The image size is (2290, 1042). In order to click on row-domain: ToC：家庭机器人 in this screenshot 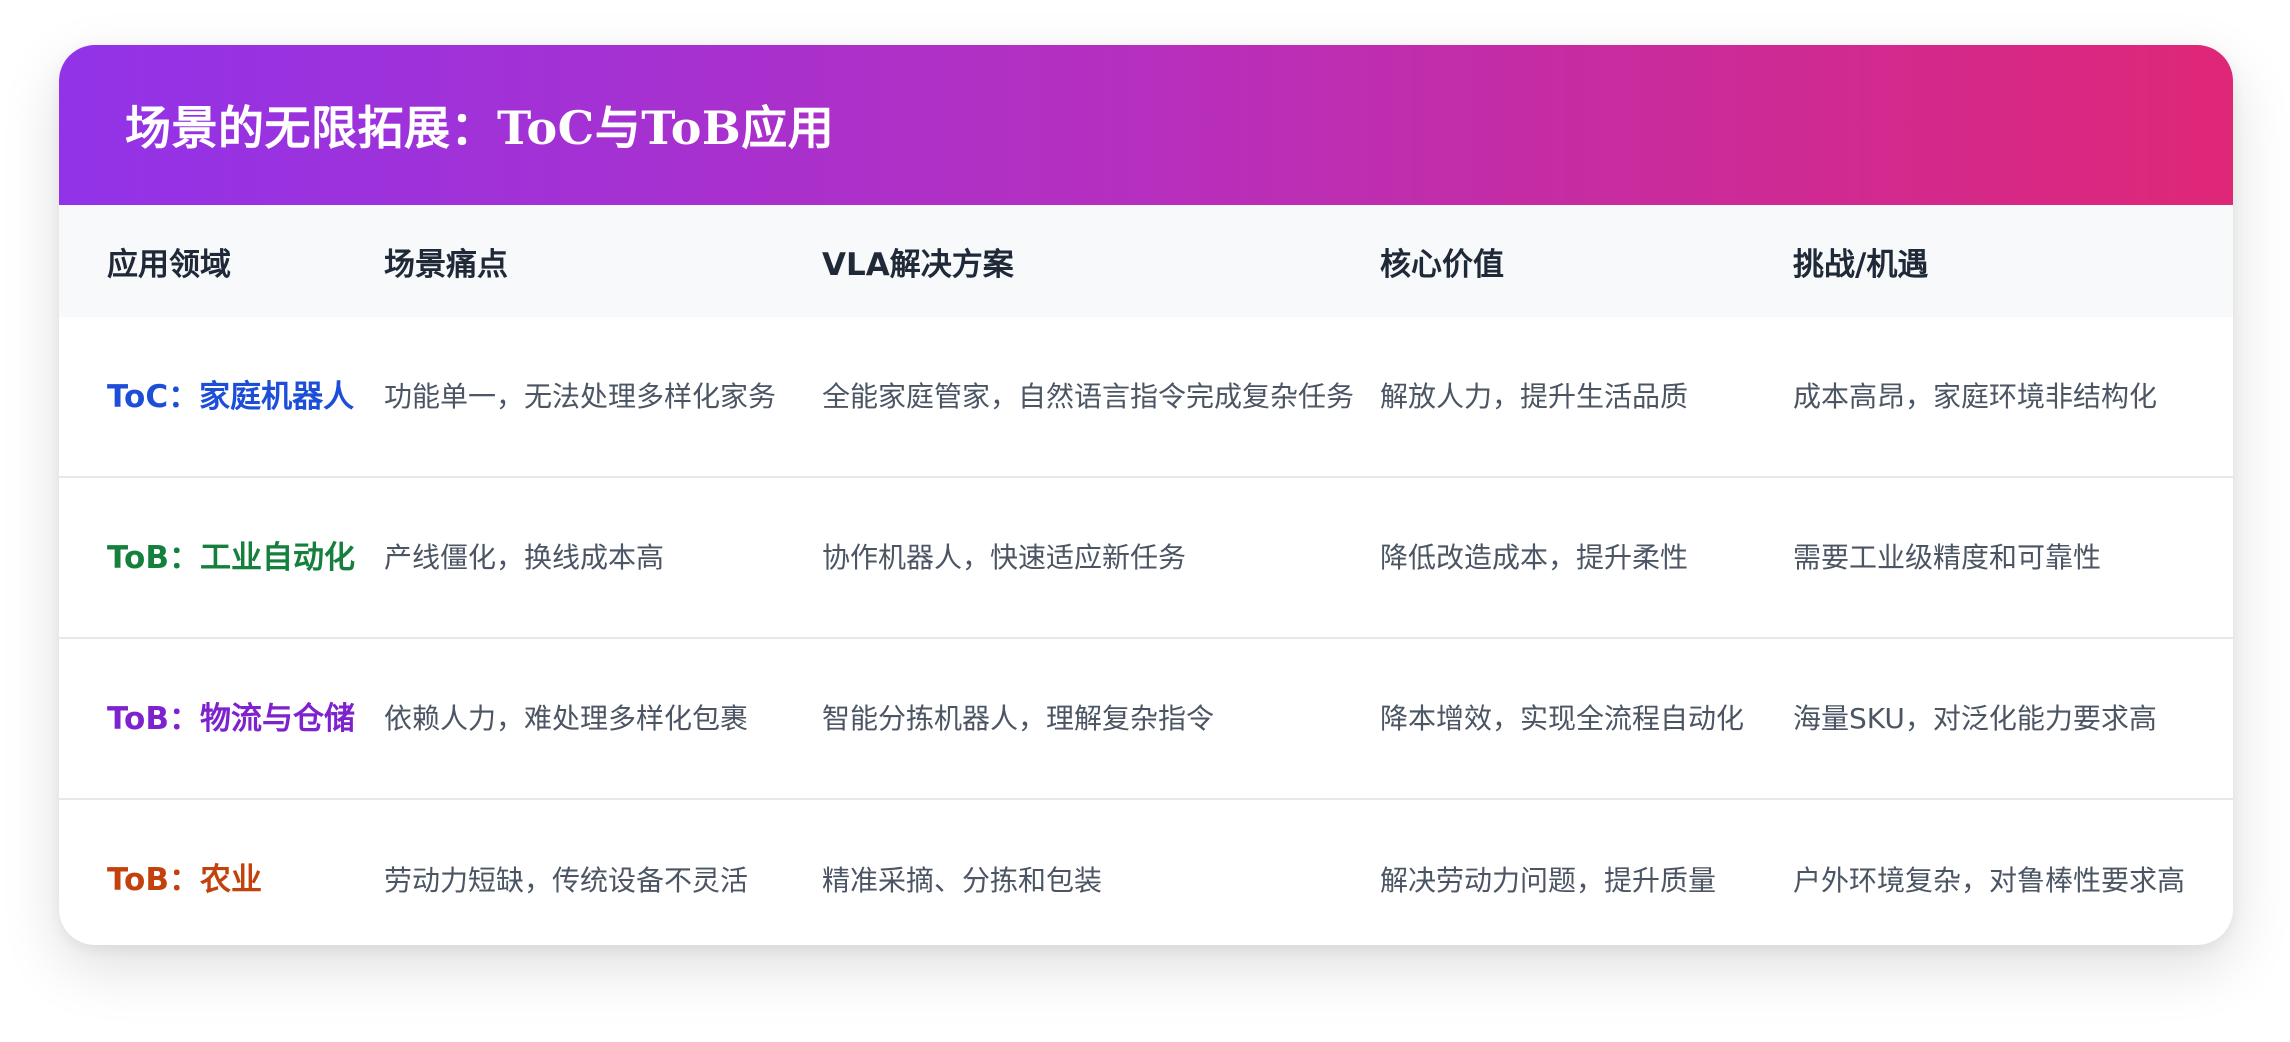, I will do `click(231, 396)`.